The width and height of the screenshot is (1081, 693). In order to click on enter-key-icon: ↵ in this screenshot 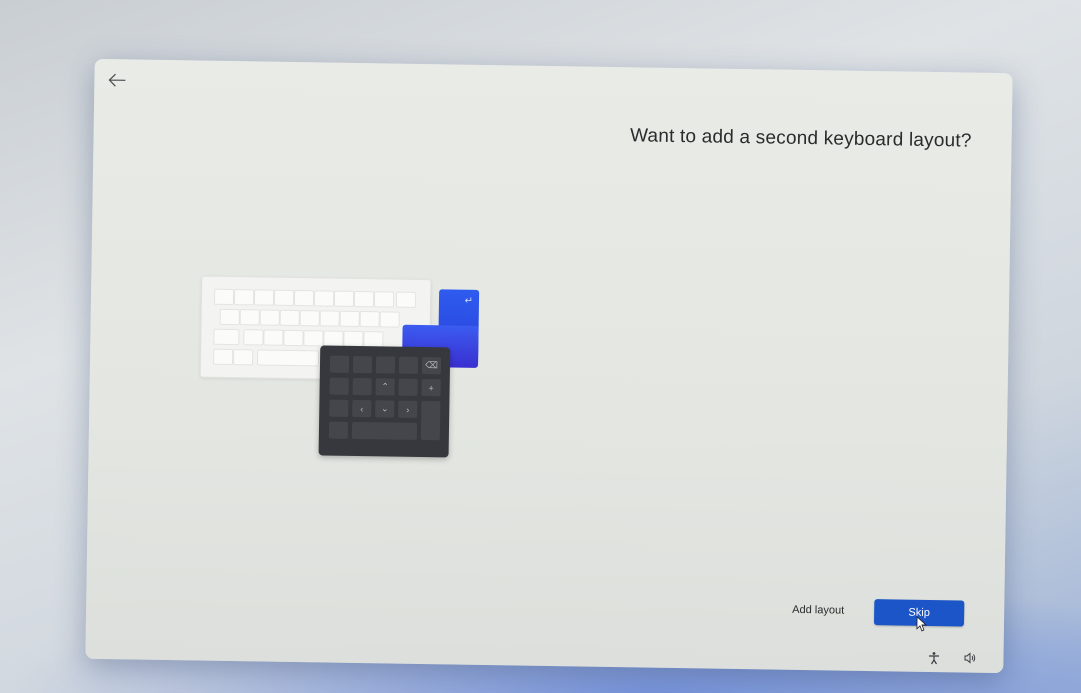, I will do `click(469, 301)`.